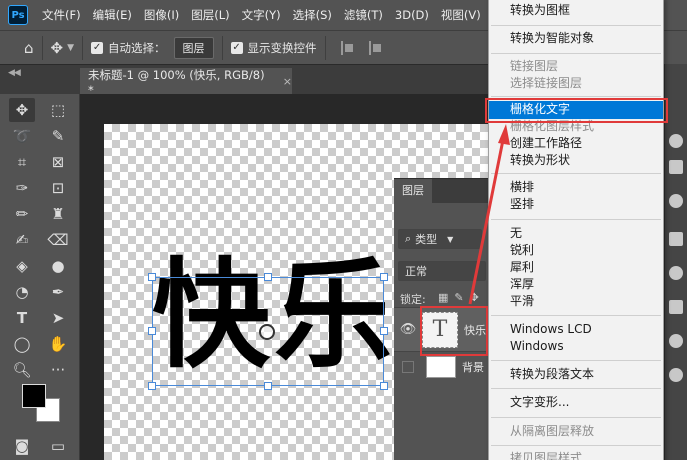 The image size is (687, 460). What do you see at coordinates (552, 431) in the screenshot?
I see `menu-item-release-from-isolation: 从隔离图层释放` at bounding box center [552, 431].